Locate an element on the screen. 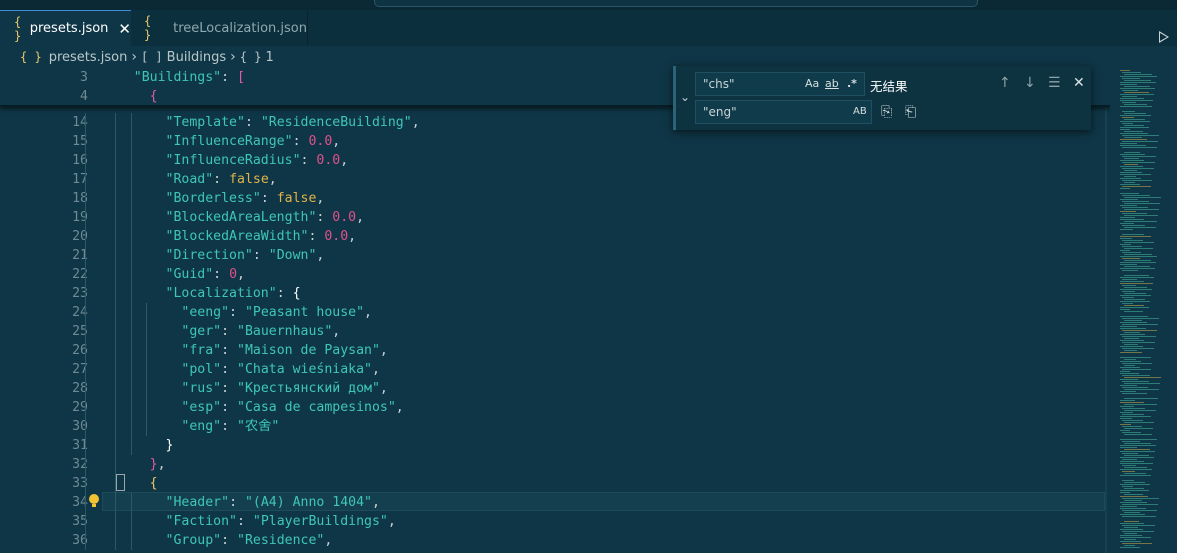 The image size is (1177, 553). code-line: 24 "eeng": "Peasant house", is located at coordinates (555, 312).